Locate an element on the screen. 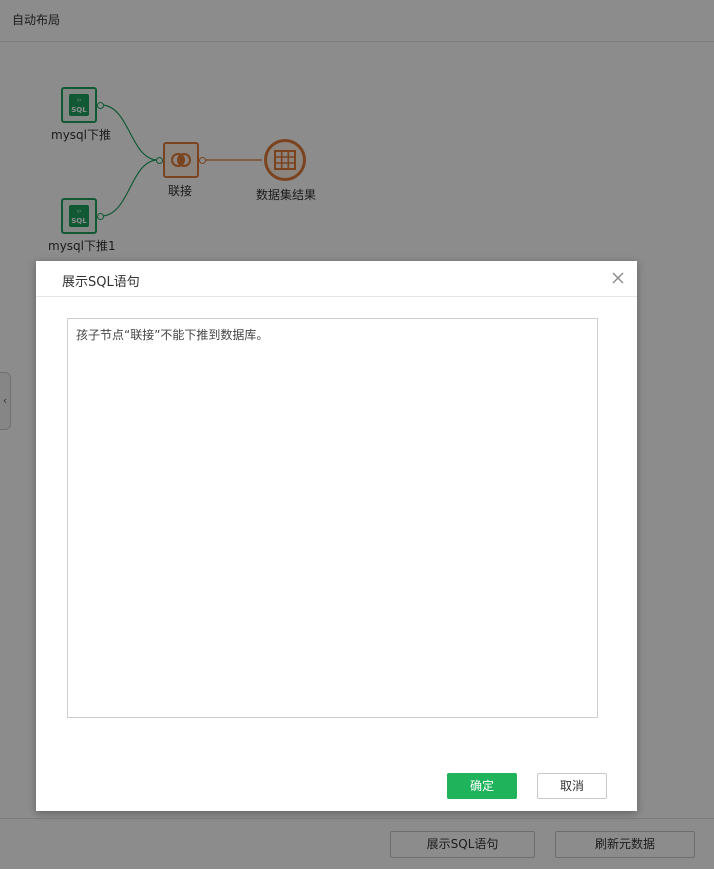 This screenshot has width=714, height=870. confirm-button: 确定 is located at coordinates (482, 786).